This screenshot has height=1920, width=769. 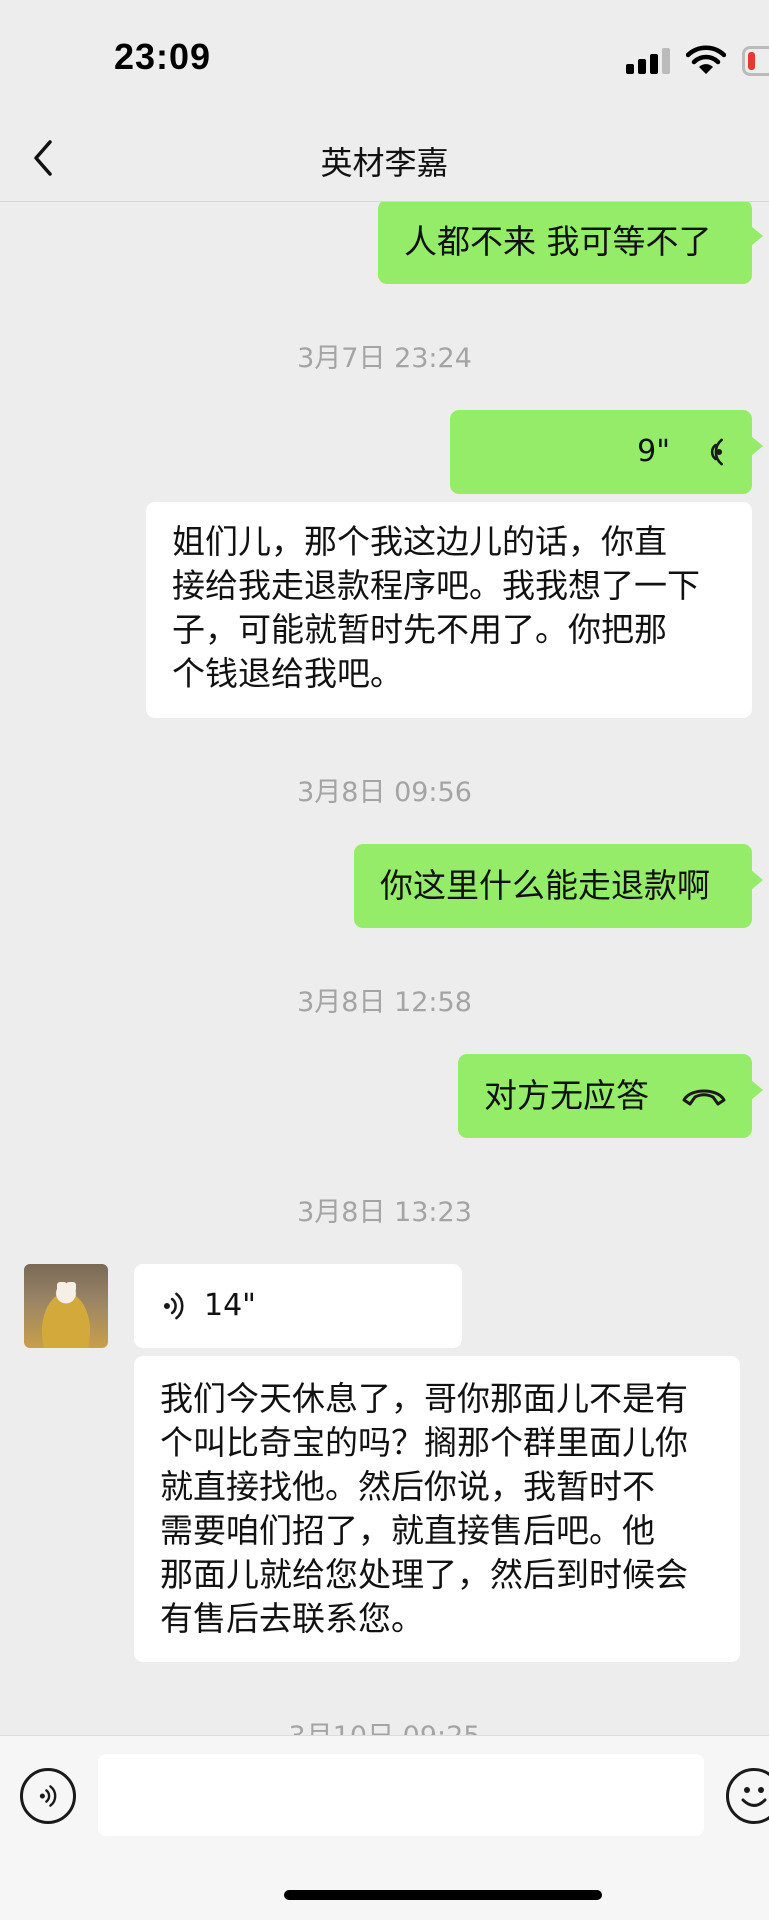 I want to click on chat-input-bar, so click(x=384, y=1827).